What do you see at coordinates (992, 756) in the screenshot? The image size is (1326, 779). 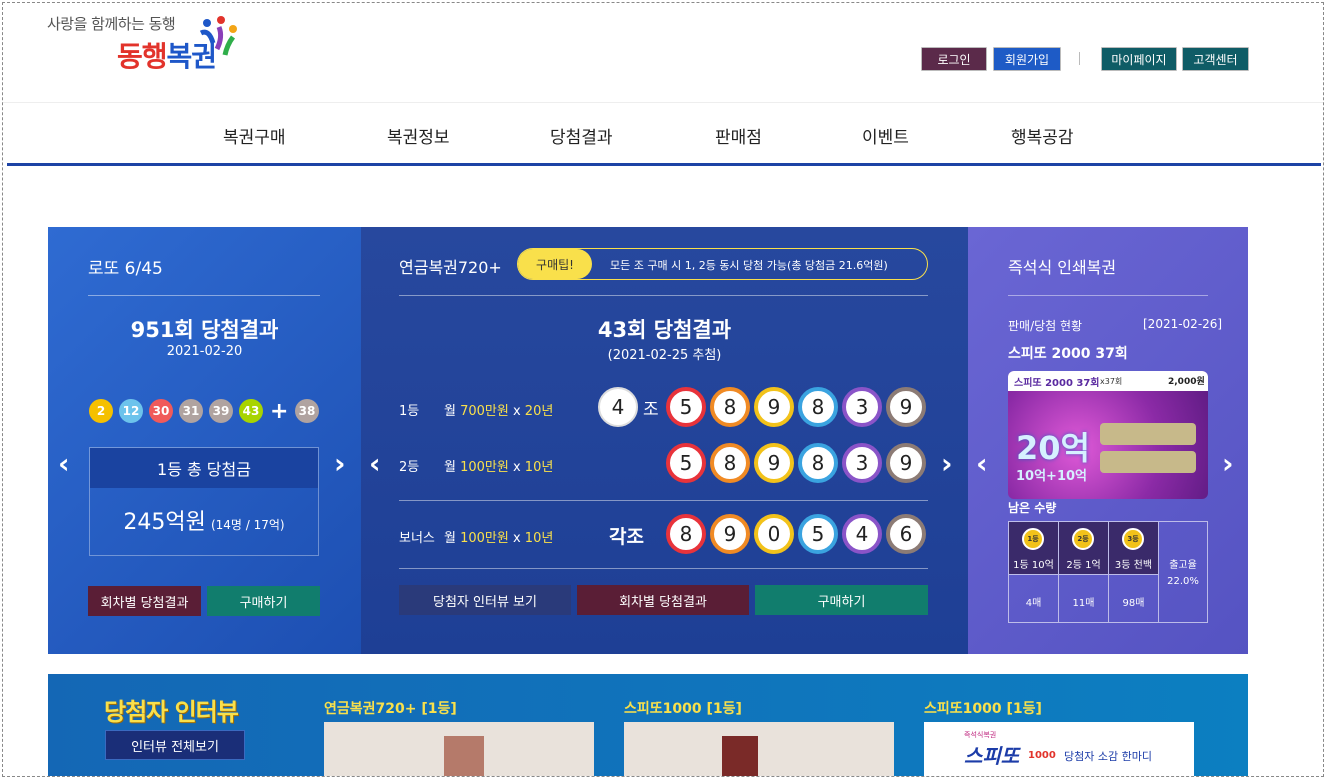 I see `spitto-logo: 스피또` at bounding box center [992, 756].